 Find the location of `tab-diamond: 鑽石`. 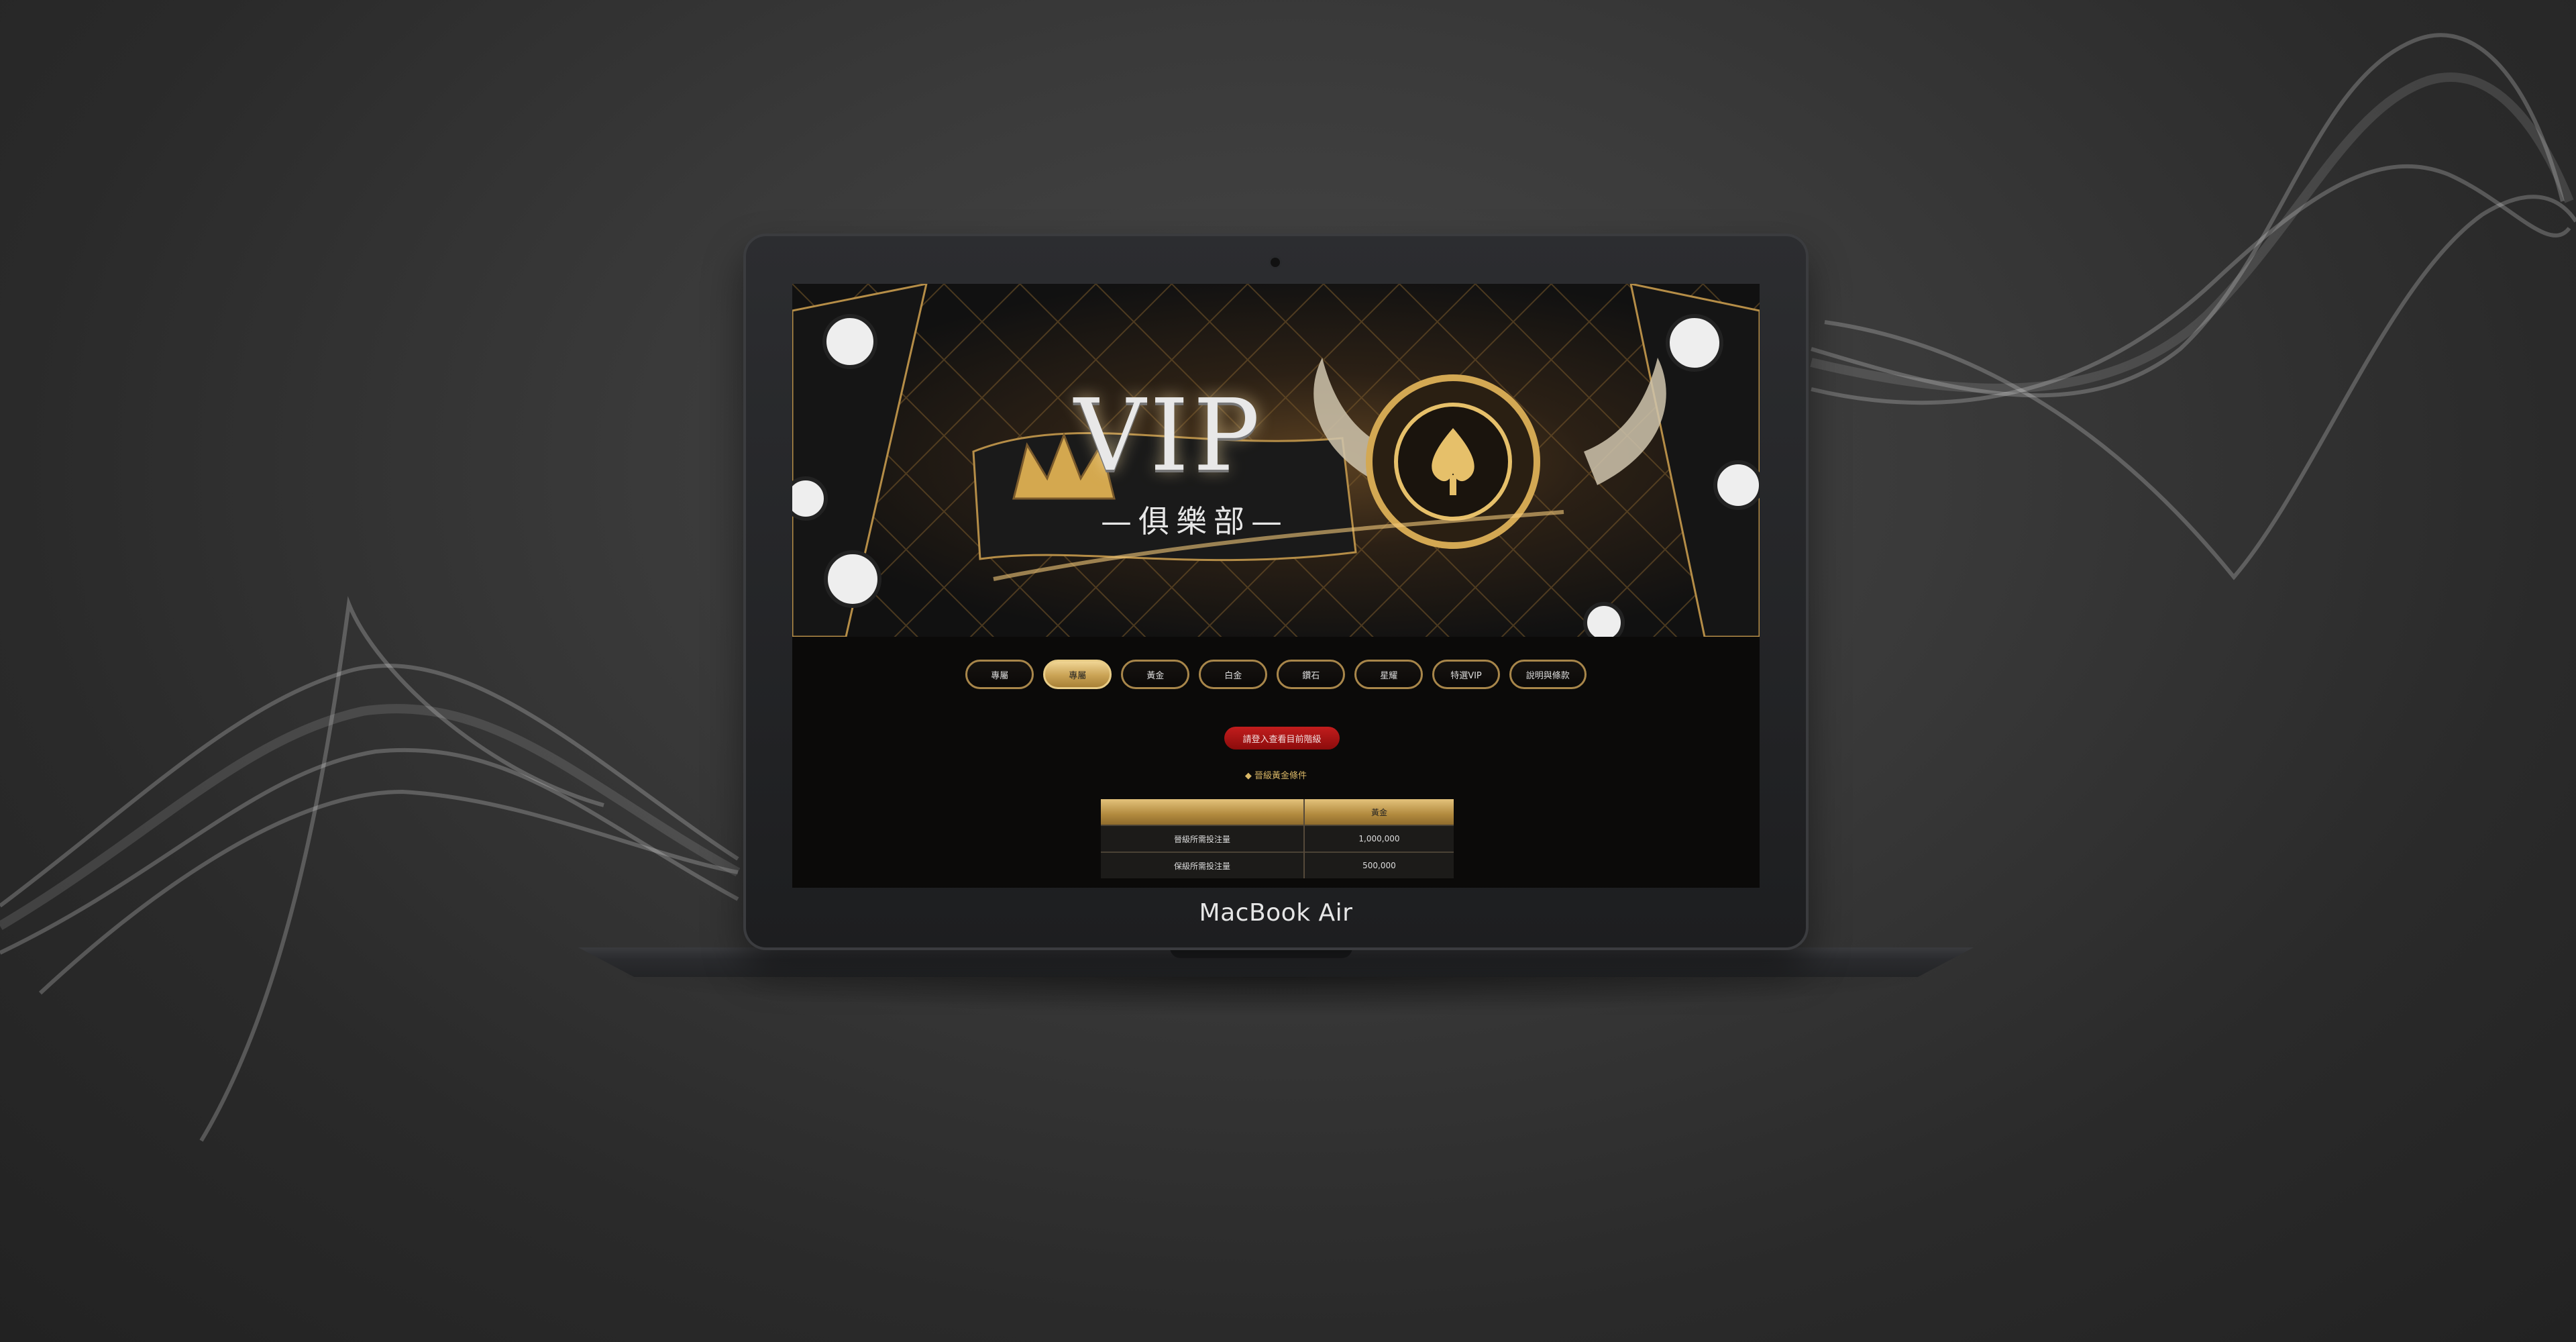

tab-diamond: 鑽石 is located at coordinates (1311, 675).